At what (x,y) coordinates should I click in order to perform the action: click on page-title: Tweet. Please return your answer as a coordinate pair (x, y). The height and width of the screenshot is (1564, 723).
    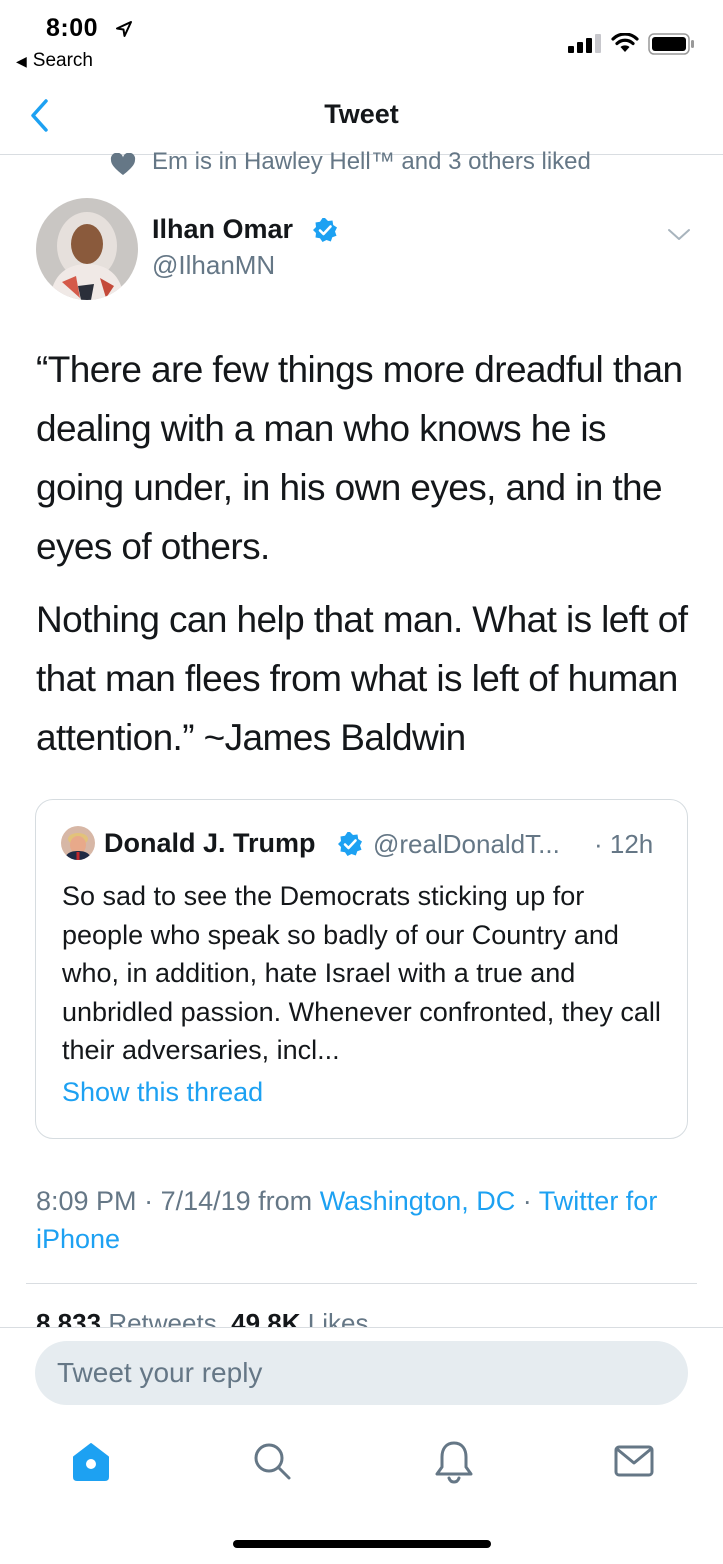
    Looking at the image, I should click on (361, 114).